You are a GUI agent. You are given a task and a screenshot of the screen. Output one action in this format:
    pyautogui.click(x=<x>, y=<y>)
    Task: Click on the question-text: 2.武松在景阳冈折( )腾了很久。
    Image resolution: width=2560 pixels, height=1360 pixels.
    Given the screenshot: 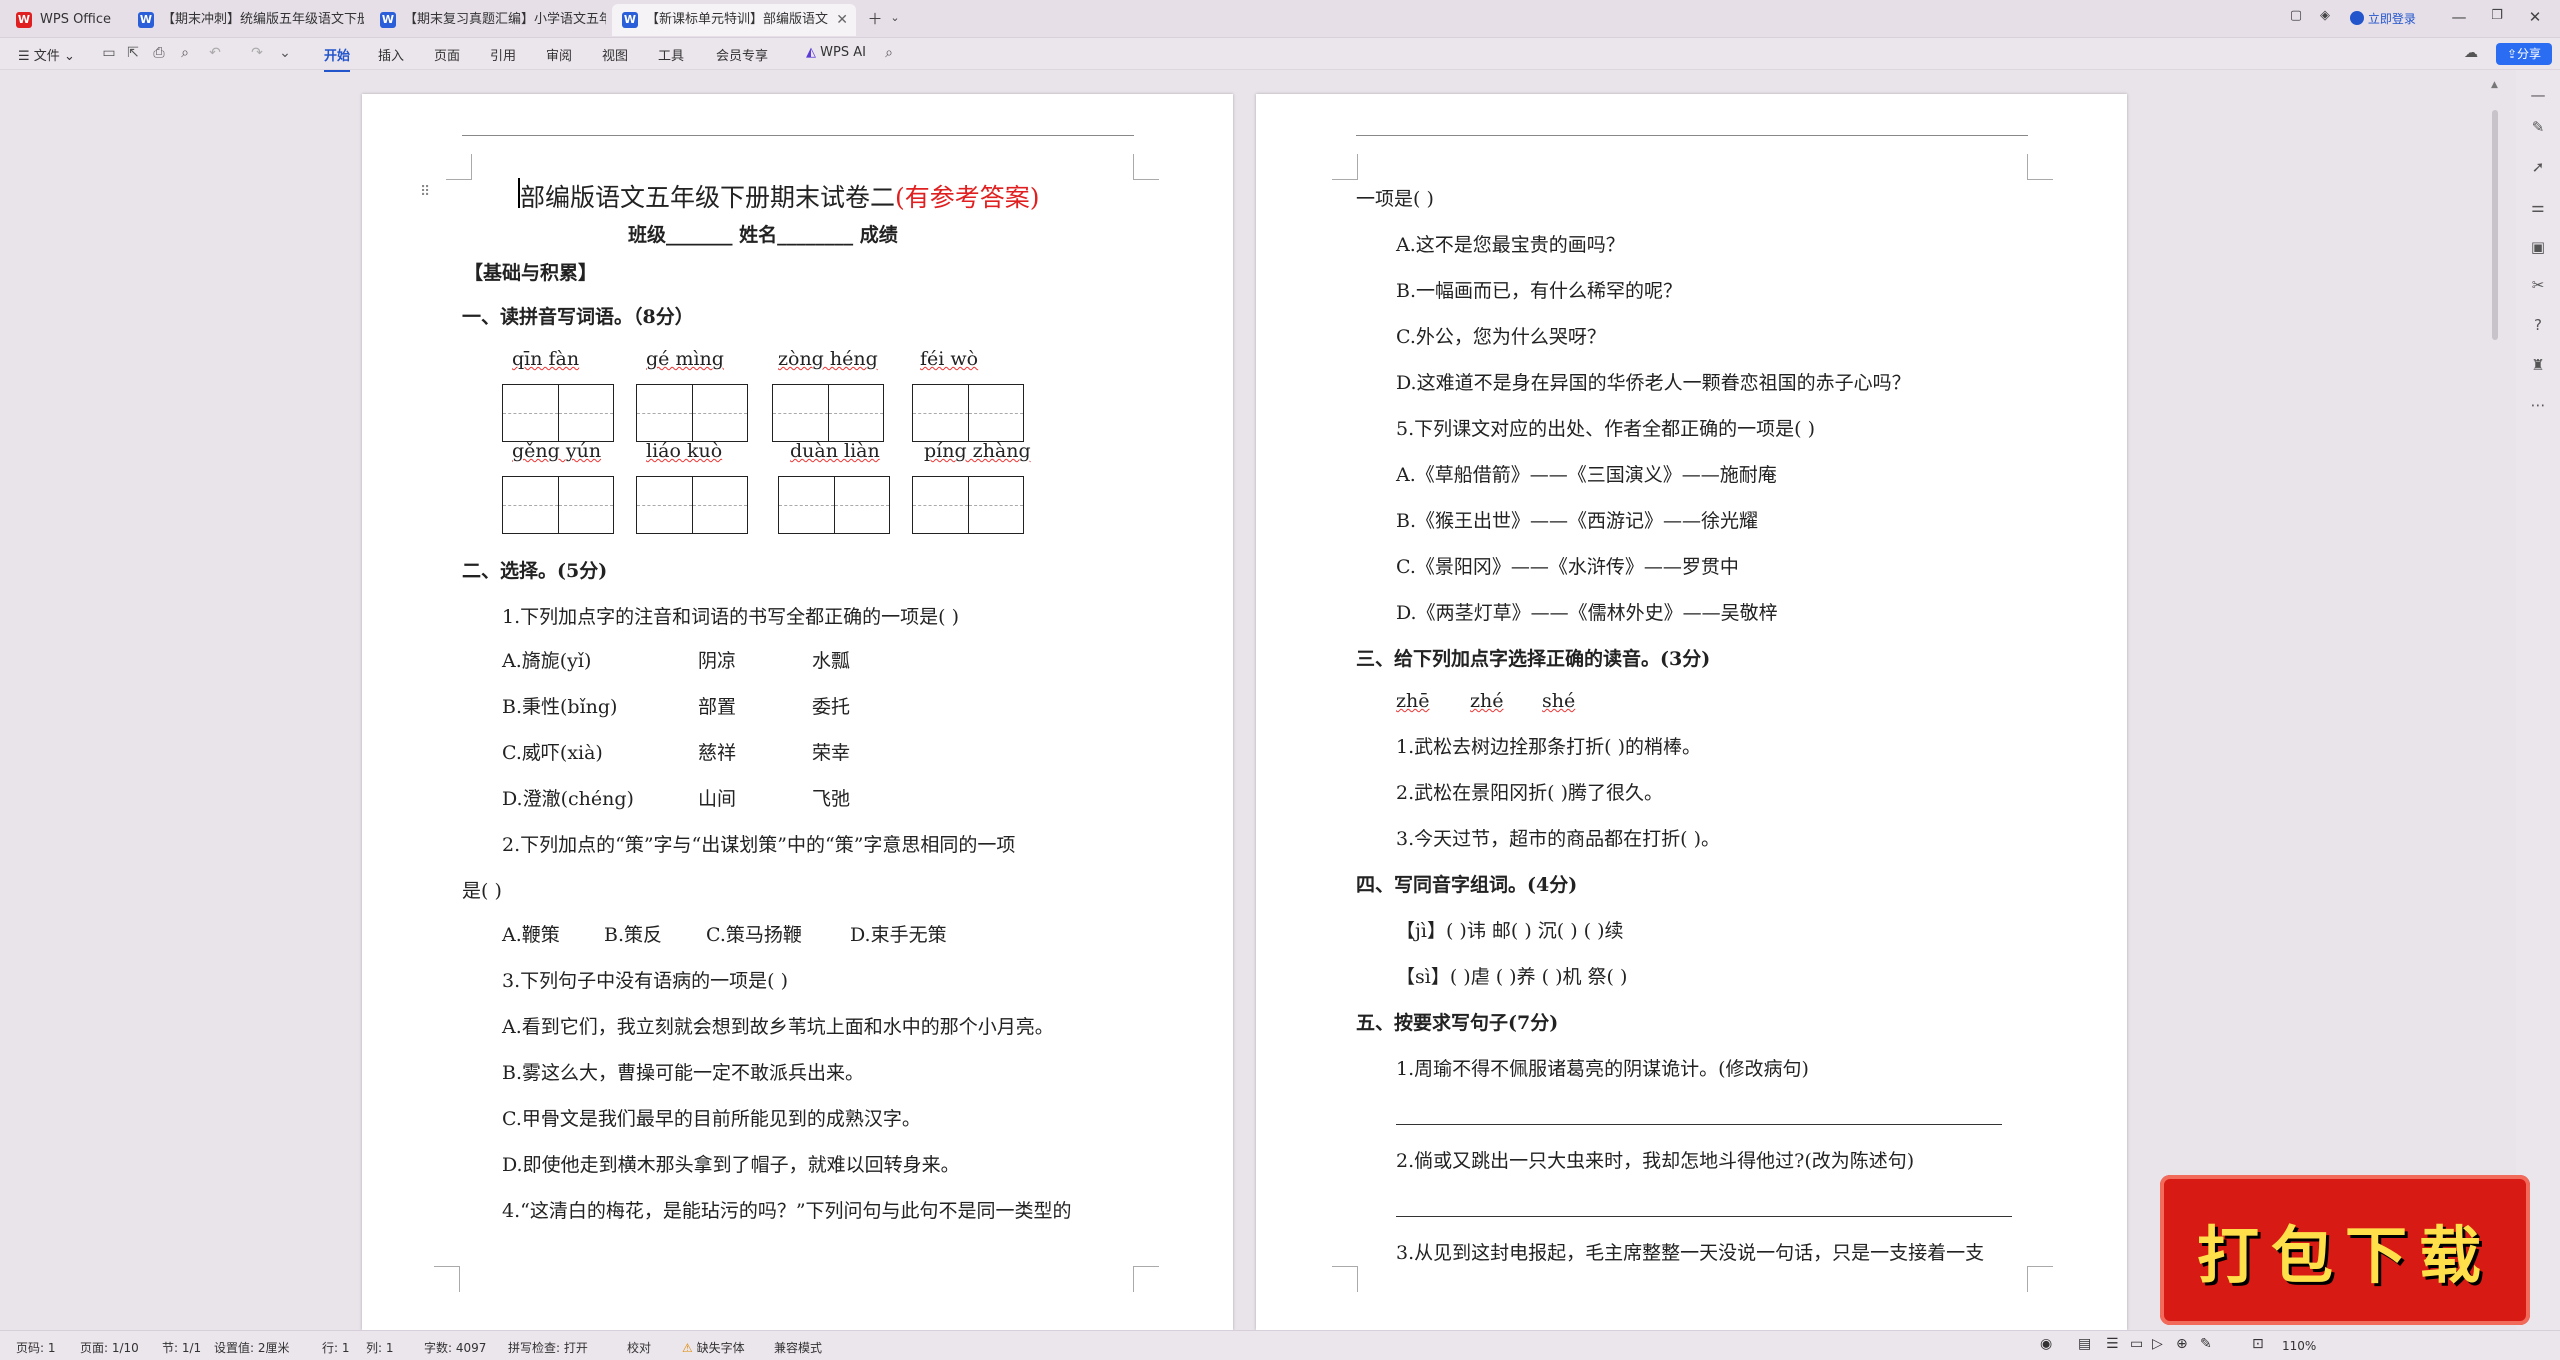 What is the action you would take?
    pyautogui.click(x=1529, y=793)
    